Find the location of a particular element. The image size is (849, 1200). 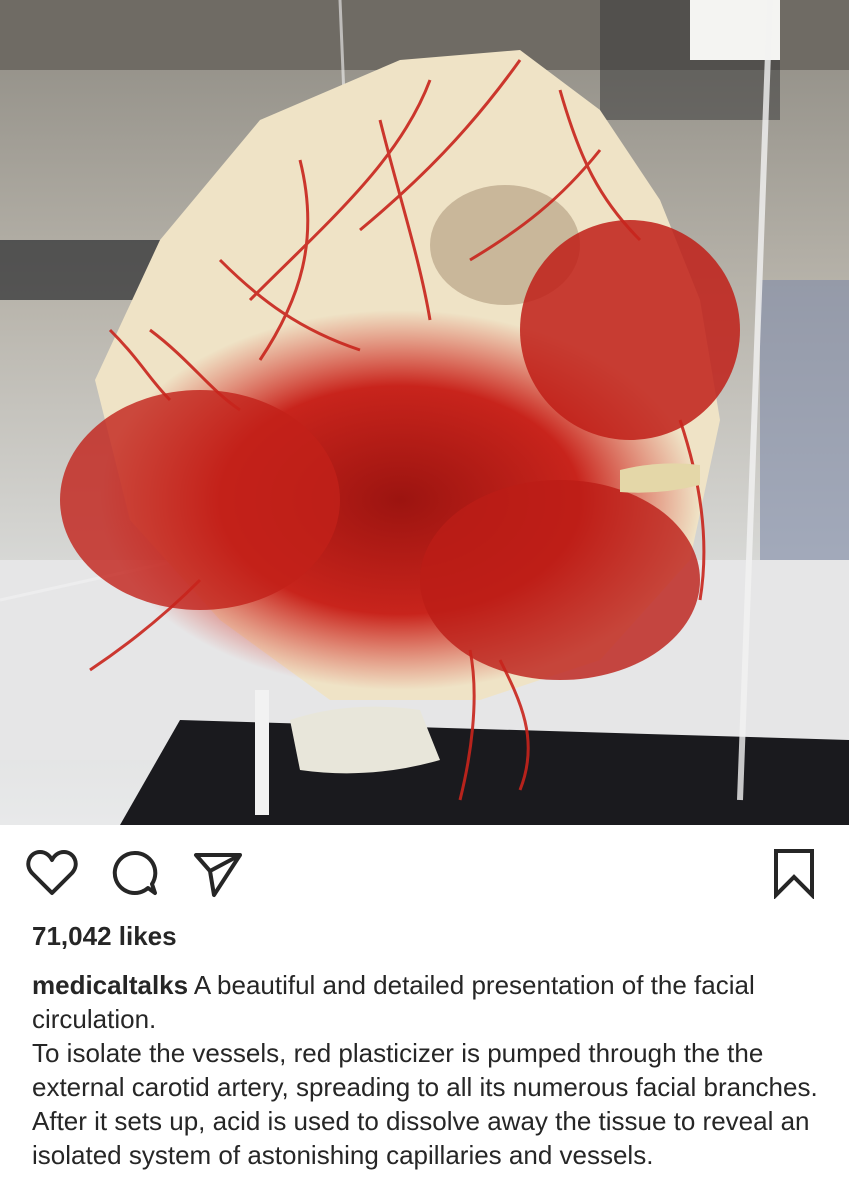

bookmark-icon is located at coordinates (794, 873).